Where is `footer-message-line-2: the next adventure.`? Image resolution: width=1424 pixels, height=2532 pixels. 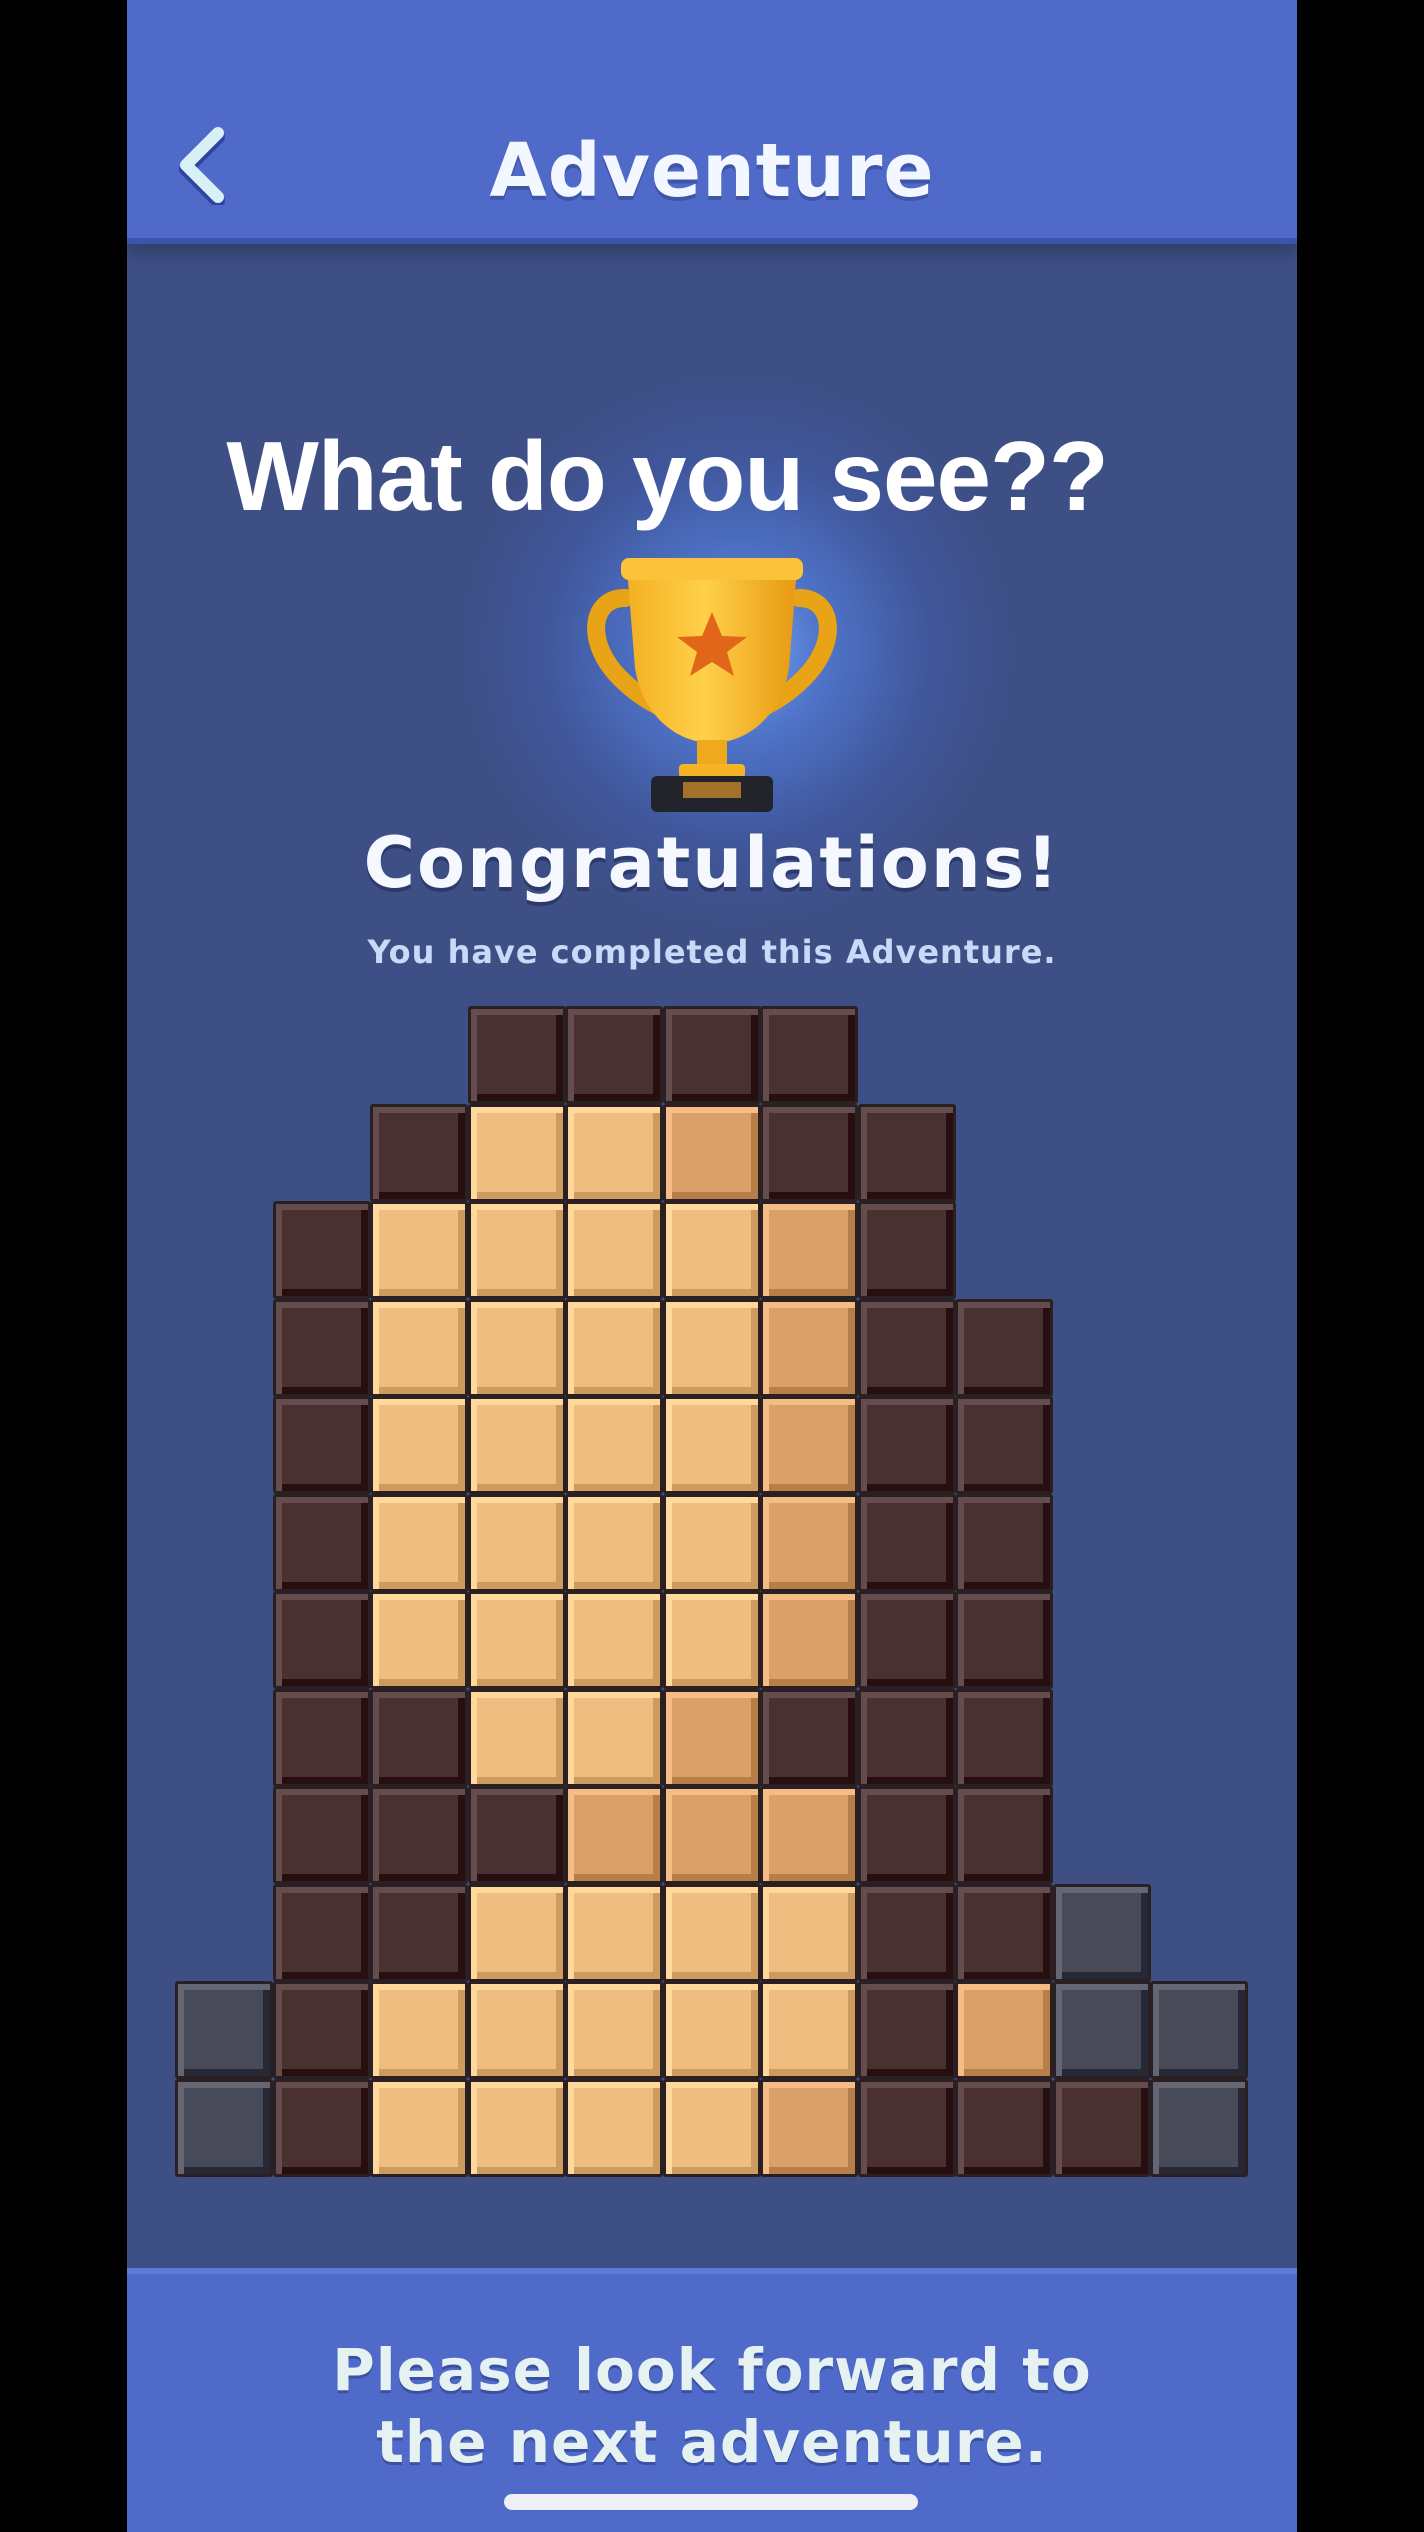
footer-message-line-2: the next adventure. is located at coordinates (712, 2442).